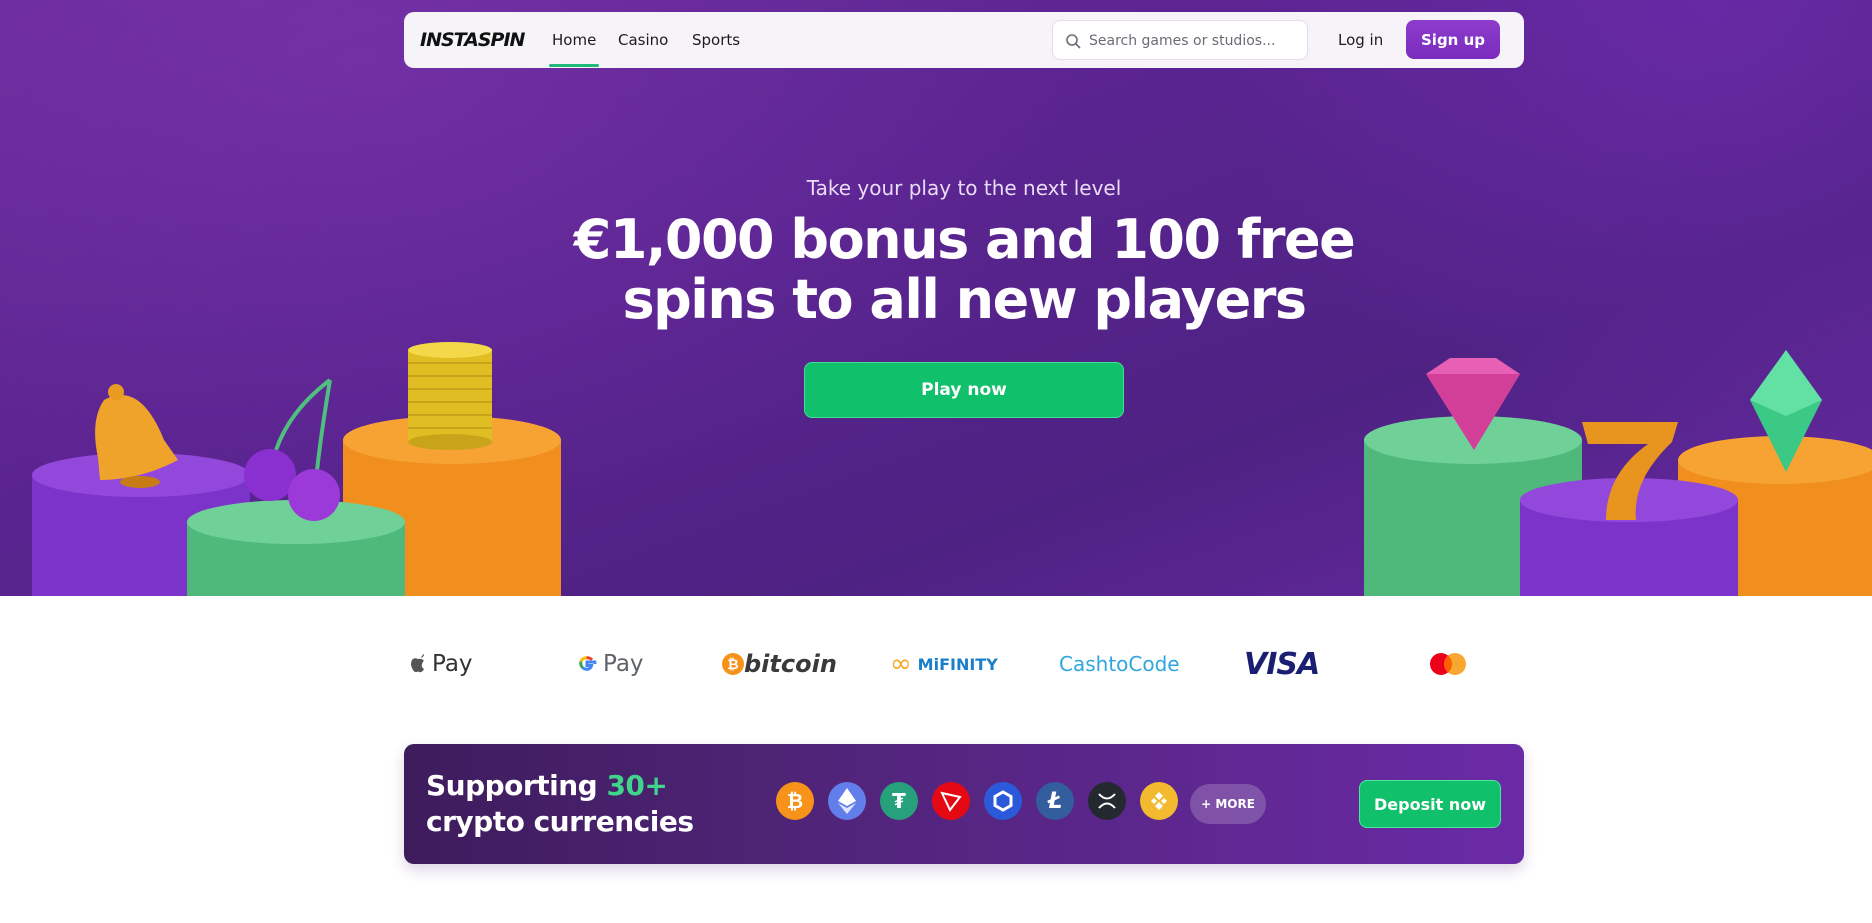  What do you see at coordinates (450, 396) in the screenshot?
I see `coin-stack-icon` at bounding box center [450, 396].